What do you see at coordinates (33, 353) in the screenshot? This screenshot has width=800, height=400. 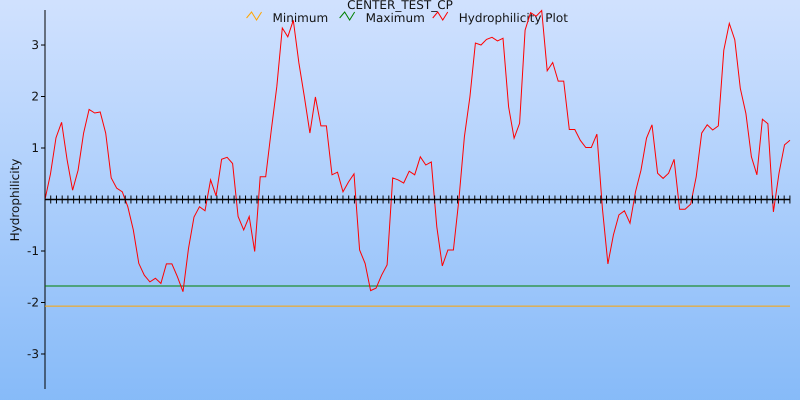 I see `tick-label: -3` at bounding box center [33, 353].